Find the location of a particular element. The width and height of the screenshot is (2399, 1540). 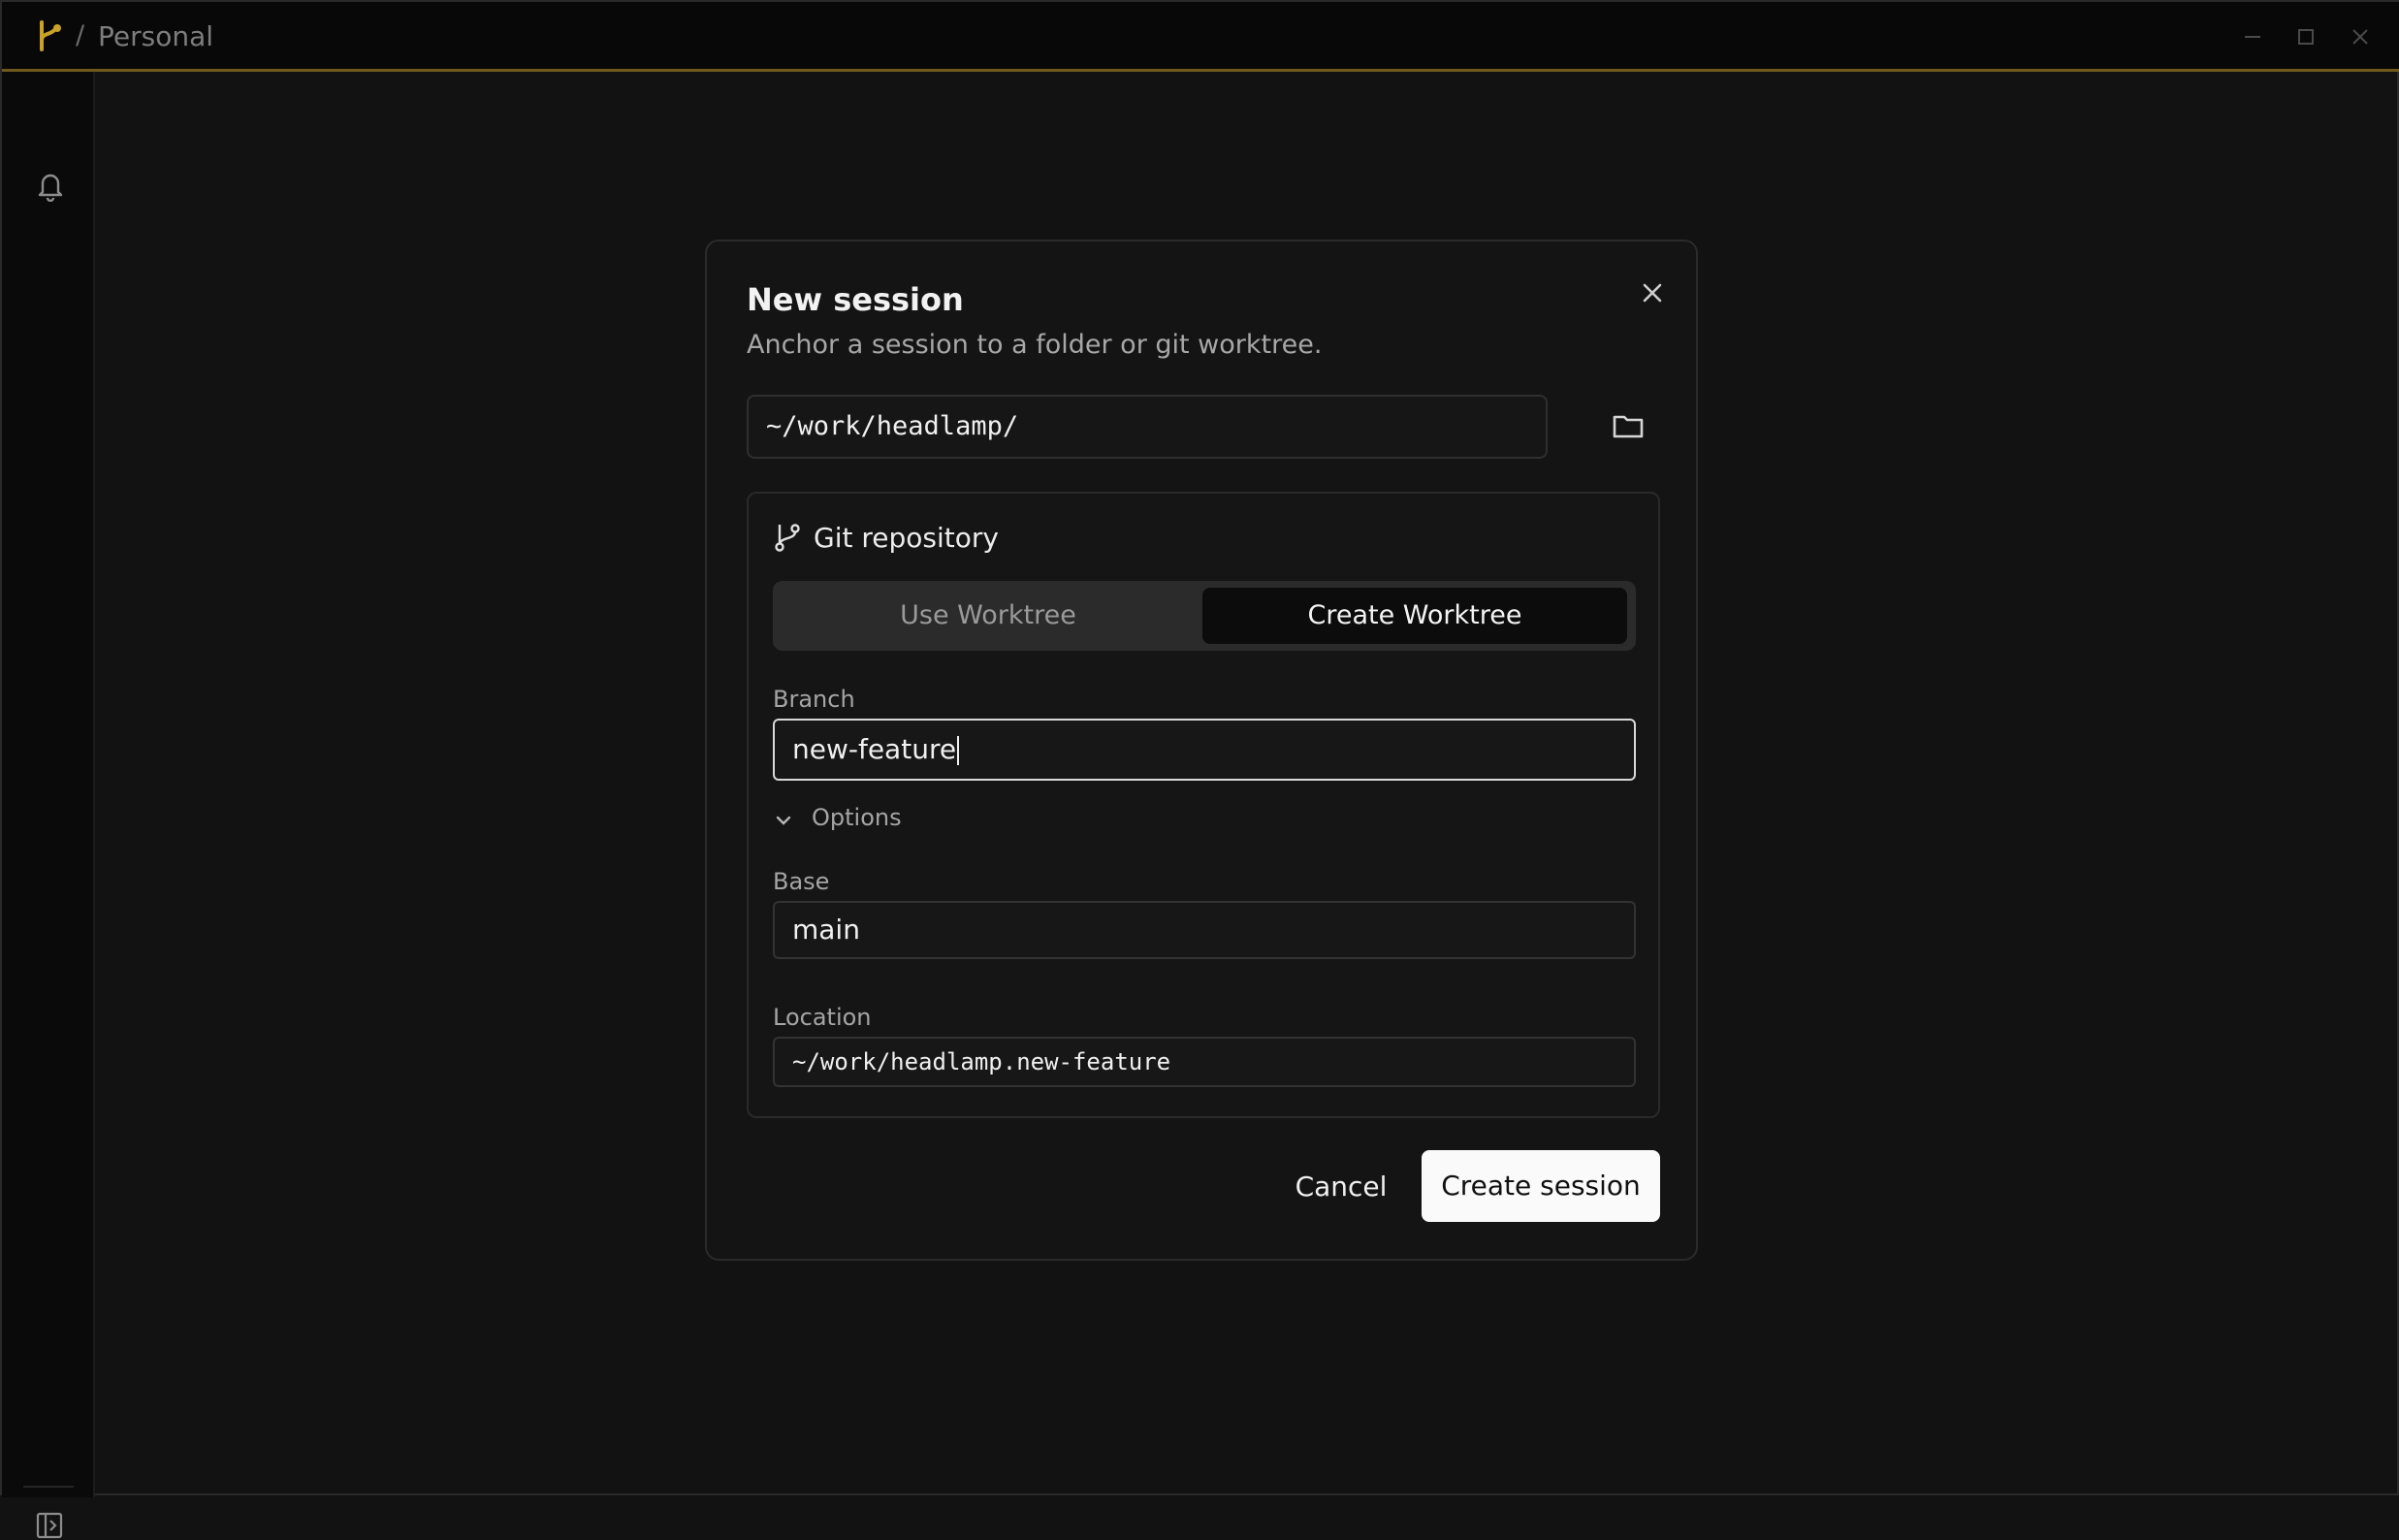

minimize-icon is located at coordinates (2252, 37).